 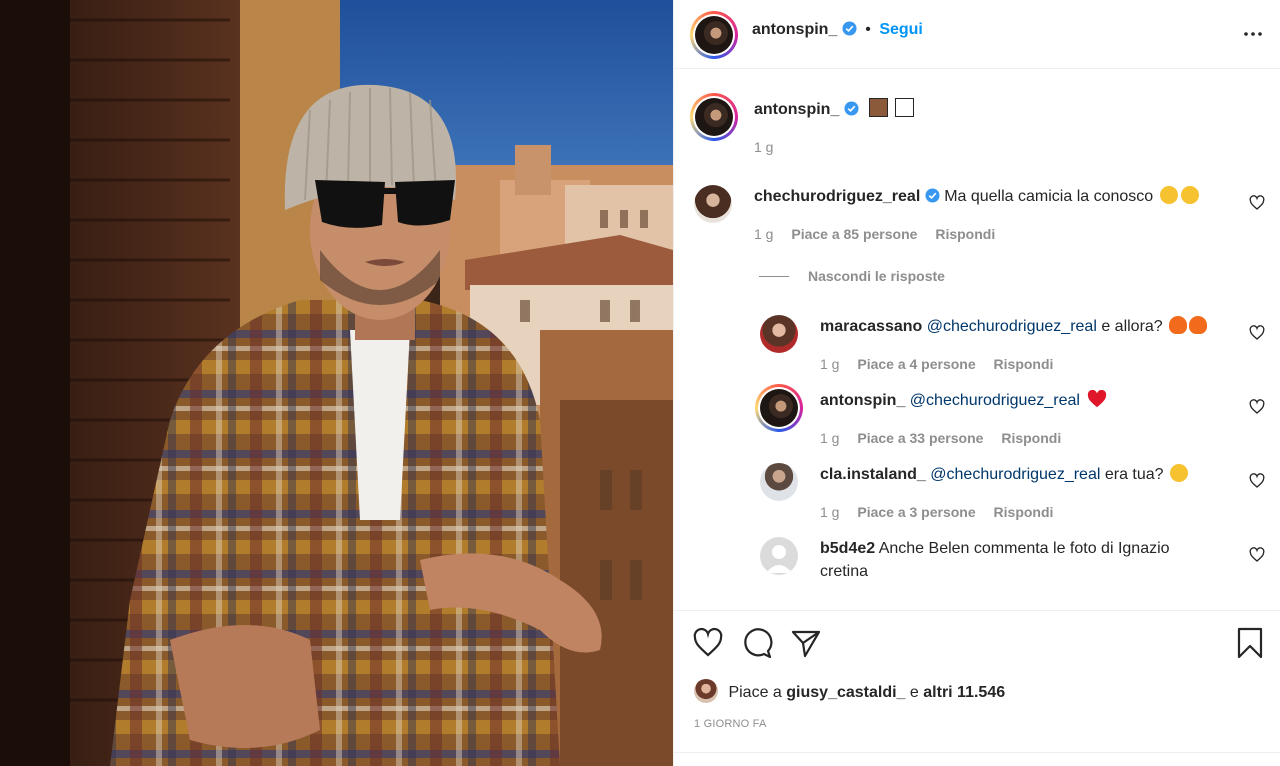 I want to click on comment-likes: Piace a 85 persone, so click(x=854, y=234).